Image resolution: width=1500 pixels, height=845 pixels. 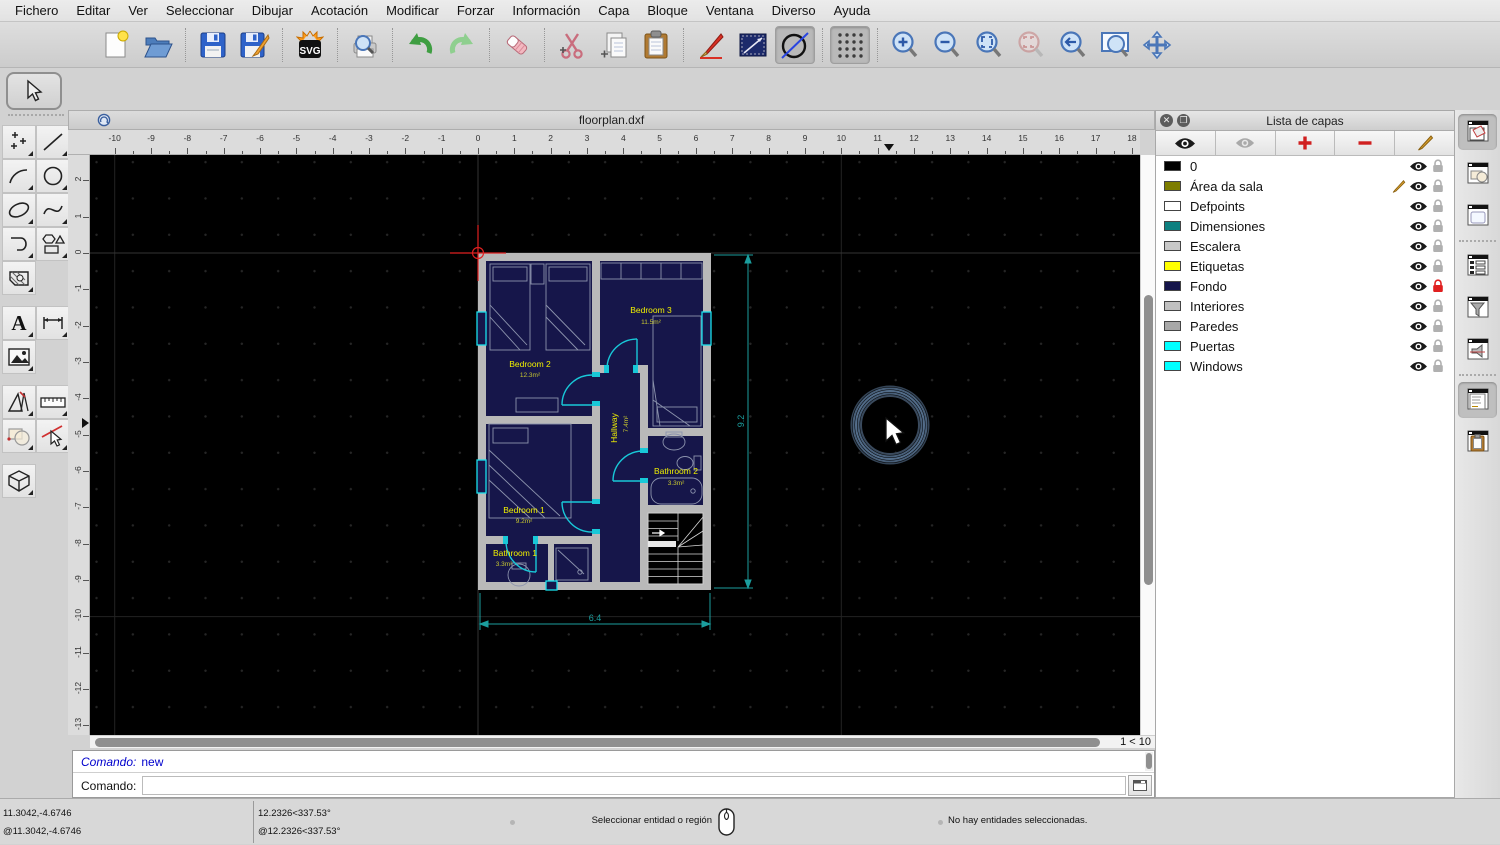 I want to click on dock-library-browser-button, so click(x=1477, y=216).